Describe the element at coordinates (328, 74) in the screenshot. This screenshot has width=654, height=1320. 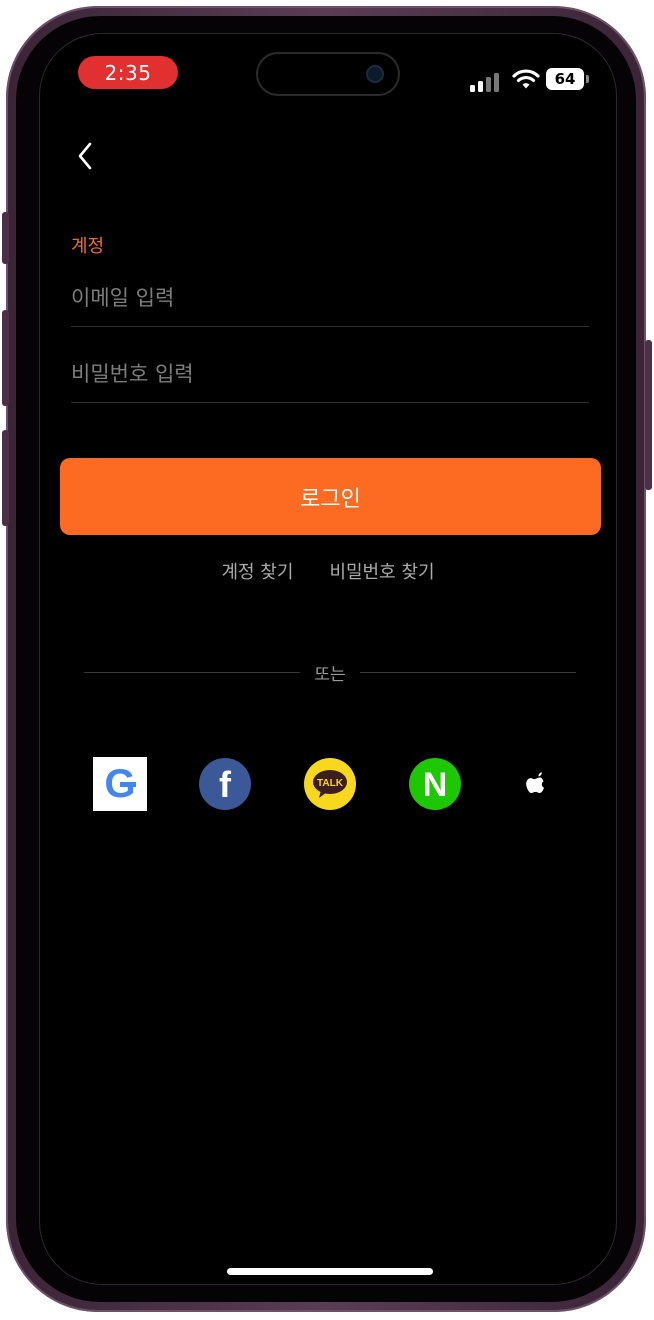
I see `dynamic-island` at that location.